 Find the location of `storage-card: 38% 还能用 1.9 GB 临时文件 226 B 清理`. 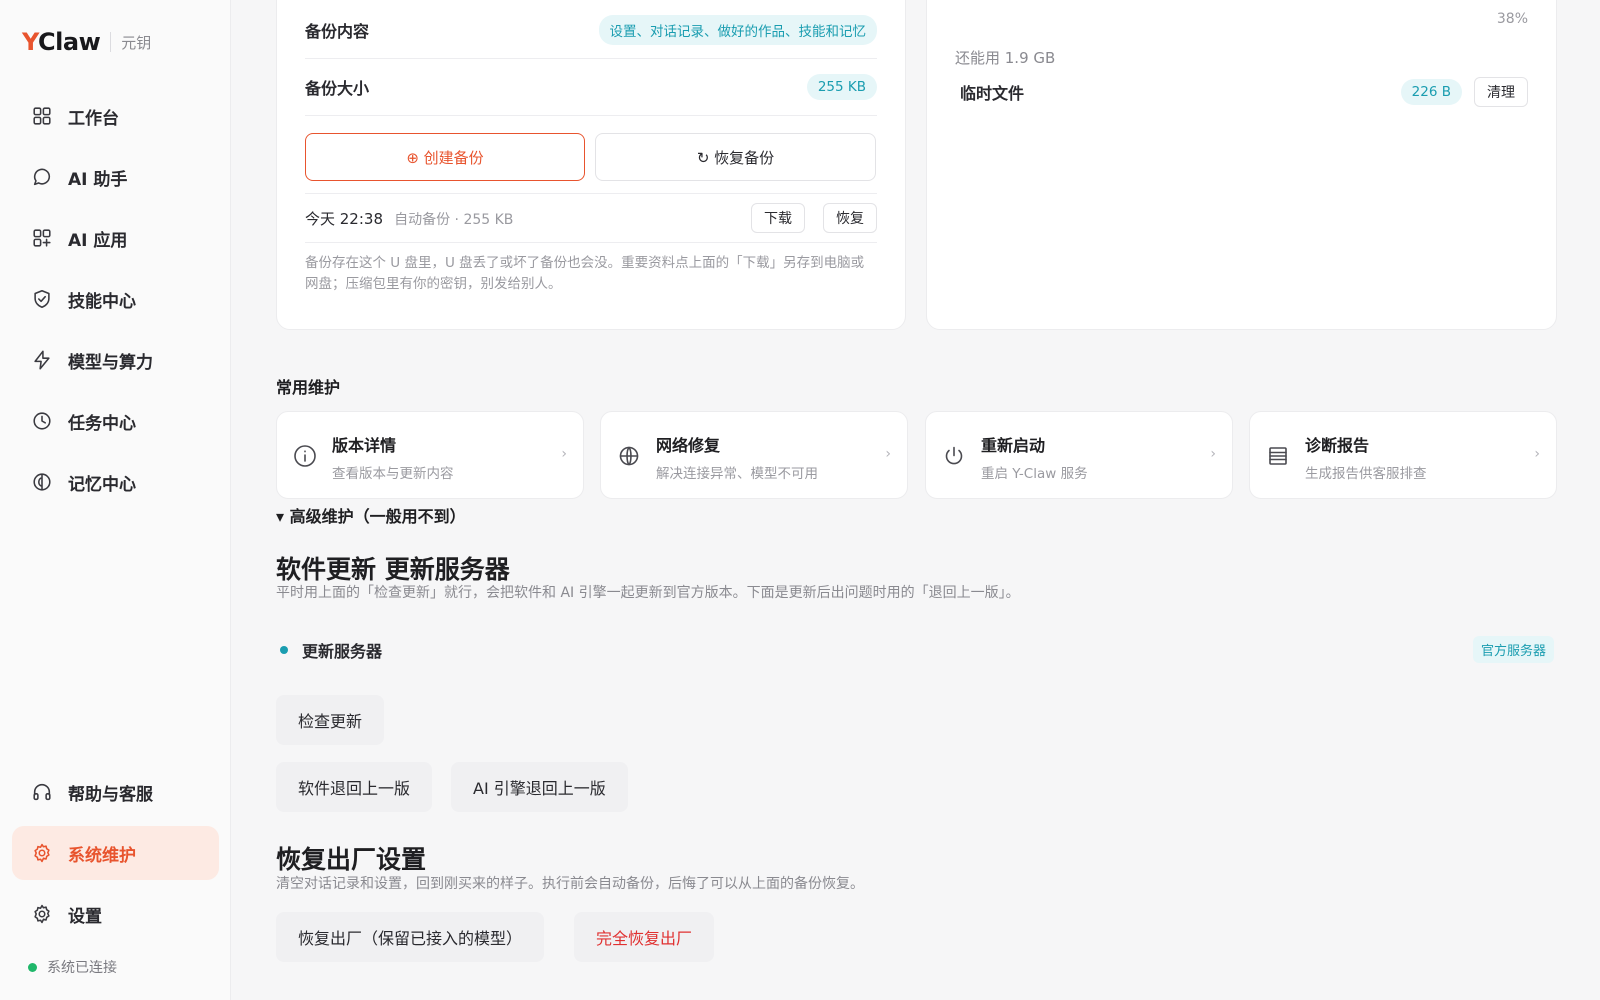

storage-card: 38% 还能用 1.9 GB 临时文件 226 B 清理 is located at coordinates (1241, 165).